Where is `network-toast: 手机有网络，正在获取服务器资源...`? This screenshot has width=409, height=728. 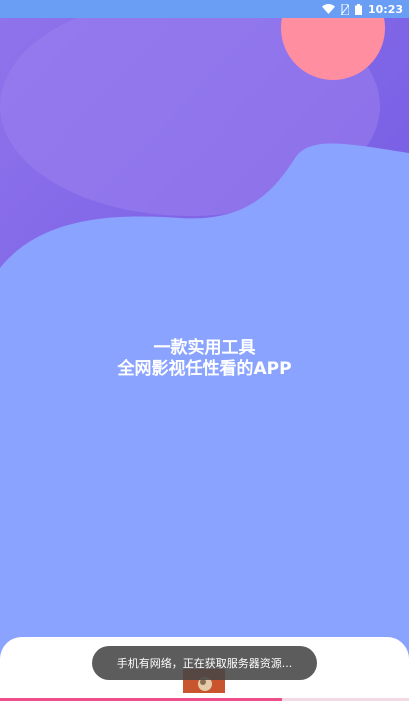
network-toast: 手机有网络，正在获取服务器资源... is located at coordinates (204, 663).